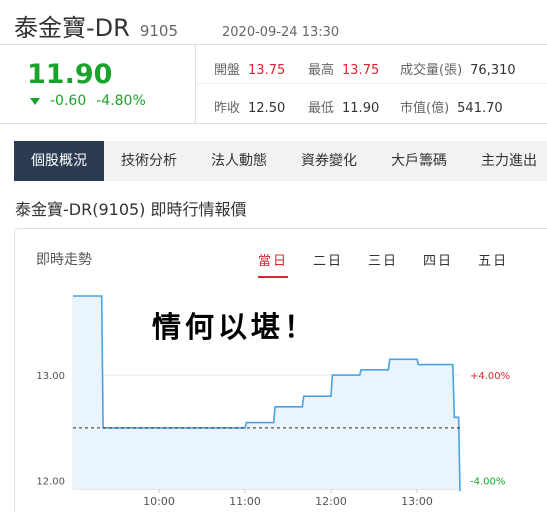 This screenshot has height=512, width=547. What do you see at coordinates (417, 501) in the screenshot?
I see `x-tick-label: 13:00` at bounding box center [417, 501].